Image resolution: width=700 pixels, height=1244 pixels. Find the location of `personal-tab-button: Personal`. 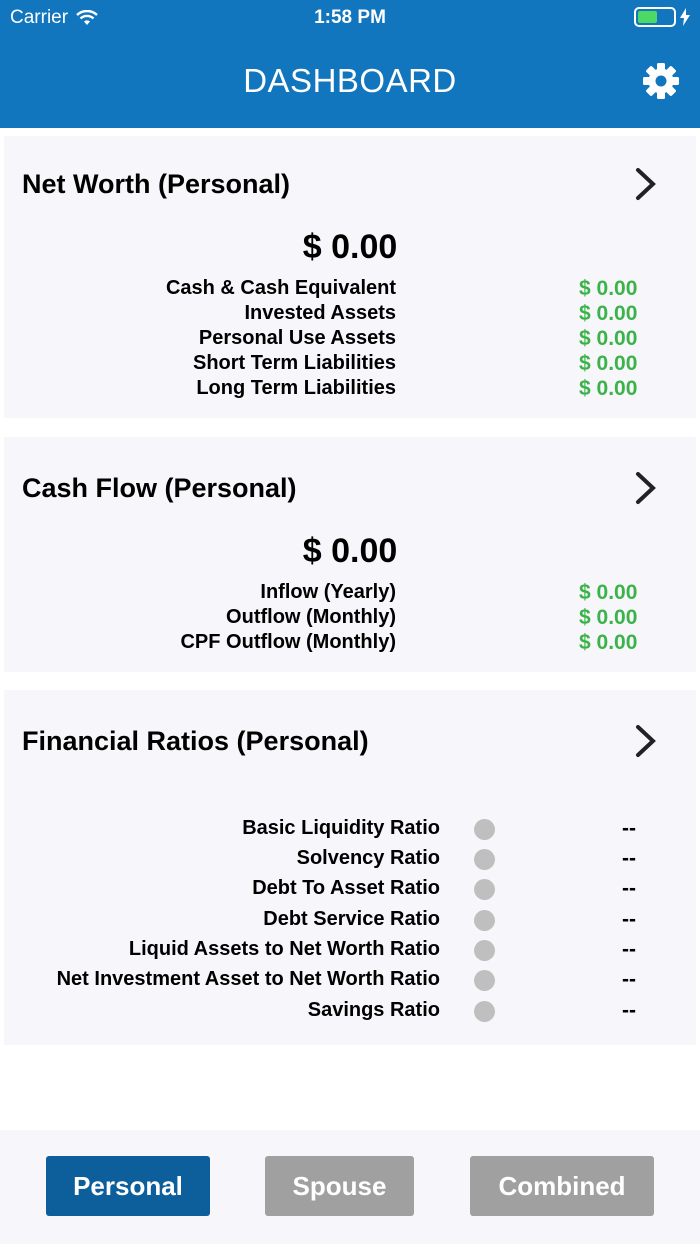

personal-tab-button: Personal is located at coordinates (128, 1186).